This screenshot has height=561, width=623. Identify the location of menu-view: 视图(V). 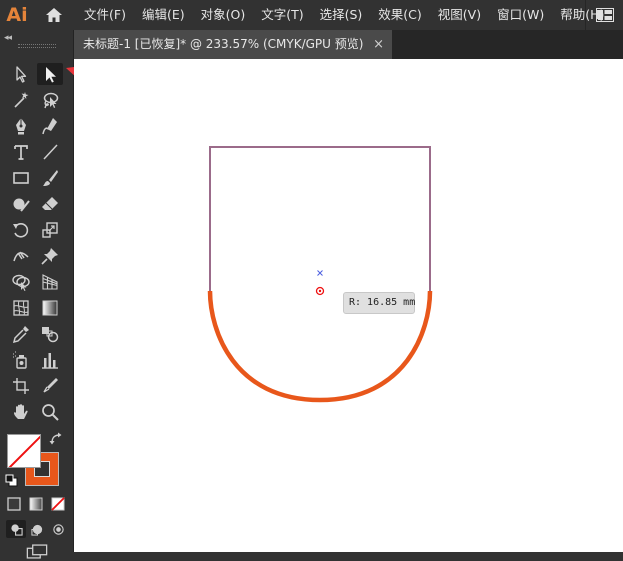
(459, 15).